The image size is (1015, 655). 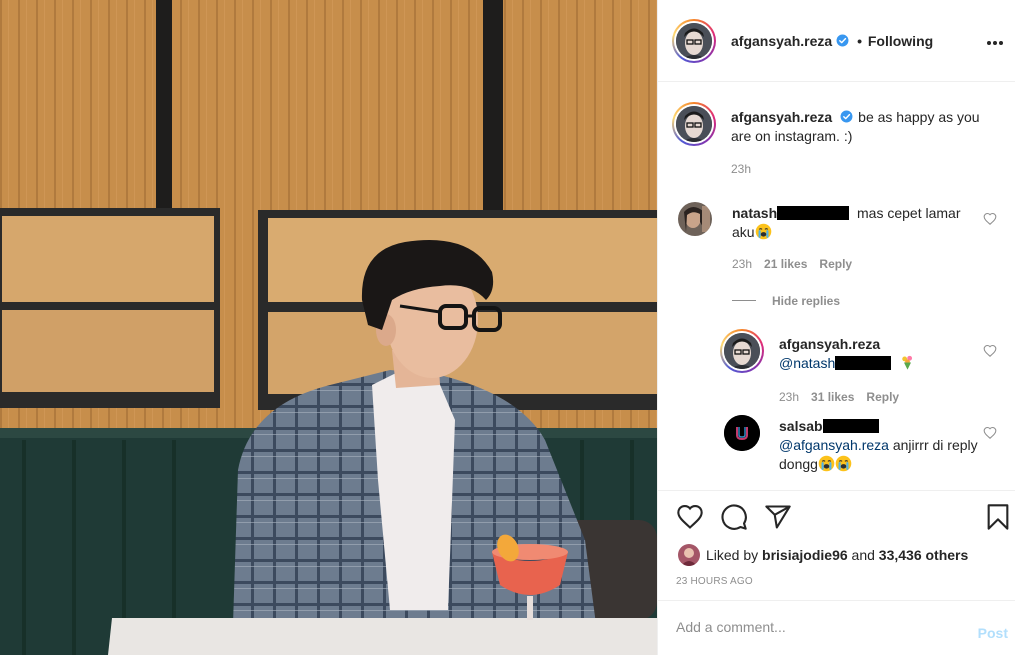 What do you see at coordinates (690, 517) in the screenshot?
I see `heart-icon` at bounding box center [690, 517].